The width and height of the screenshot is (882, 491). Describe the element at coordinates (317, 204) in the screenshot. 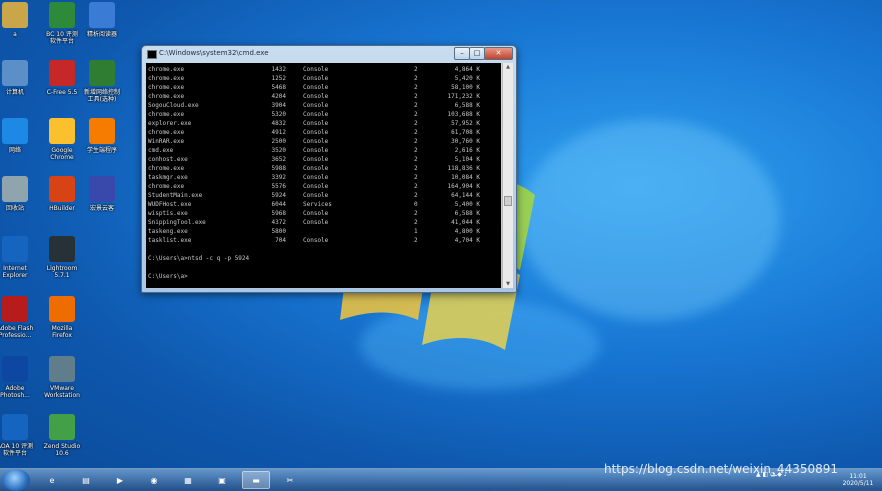

I see `process-session: Services` at that location.